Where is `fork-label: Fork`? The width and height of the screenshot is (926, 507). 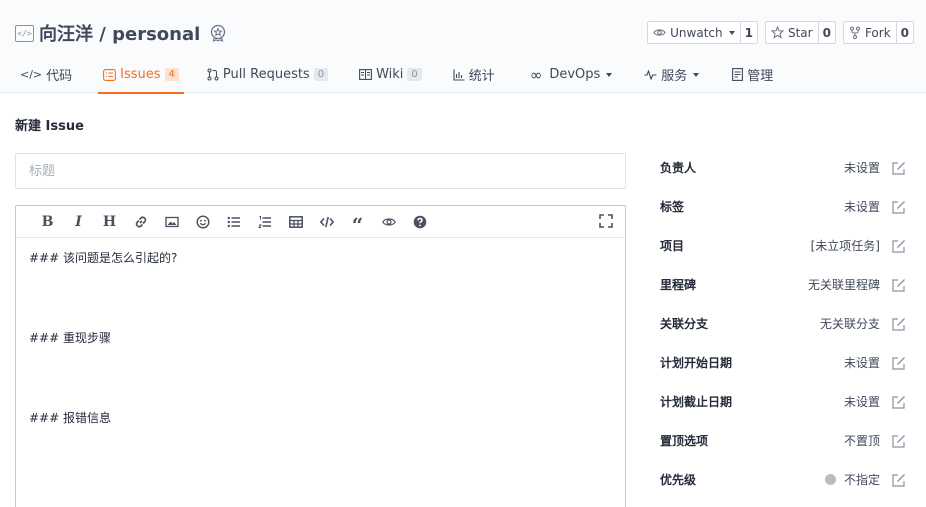
fork-label: Fork is located at coordinates (877, 32).